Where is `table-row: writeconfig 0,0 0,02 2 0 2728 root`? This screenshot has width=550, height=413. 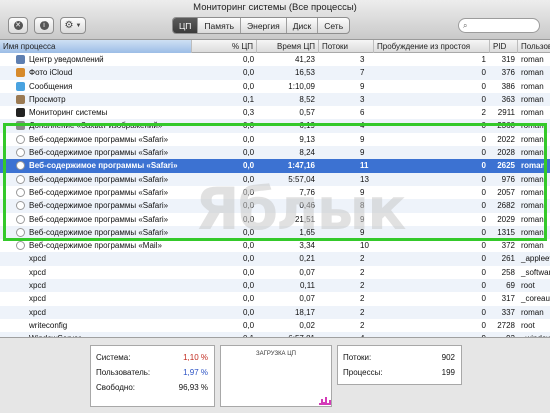 table-row: writeconfig 0,0 0,02 2 0 2728 root is located at coordinates (275, 325).